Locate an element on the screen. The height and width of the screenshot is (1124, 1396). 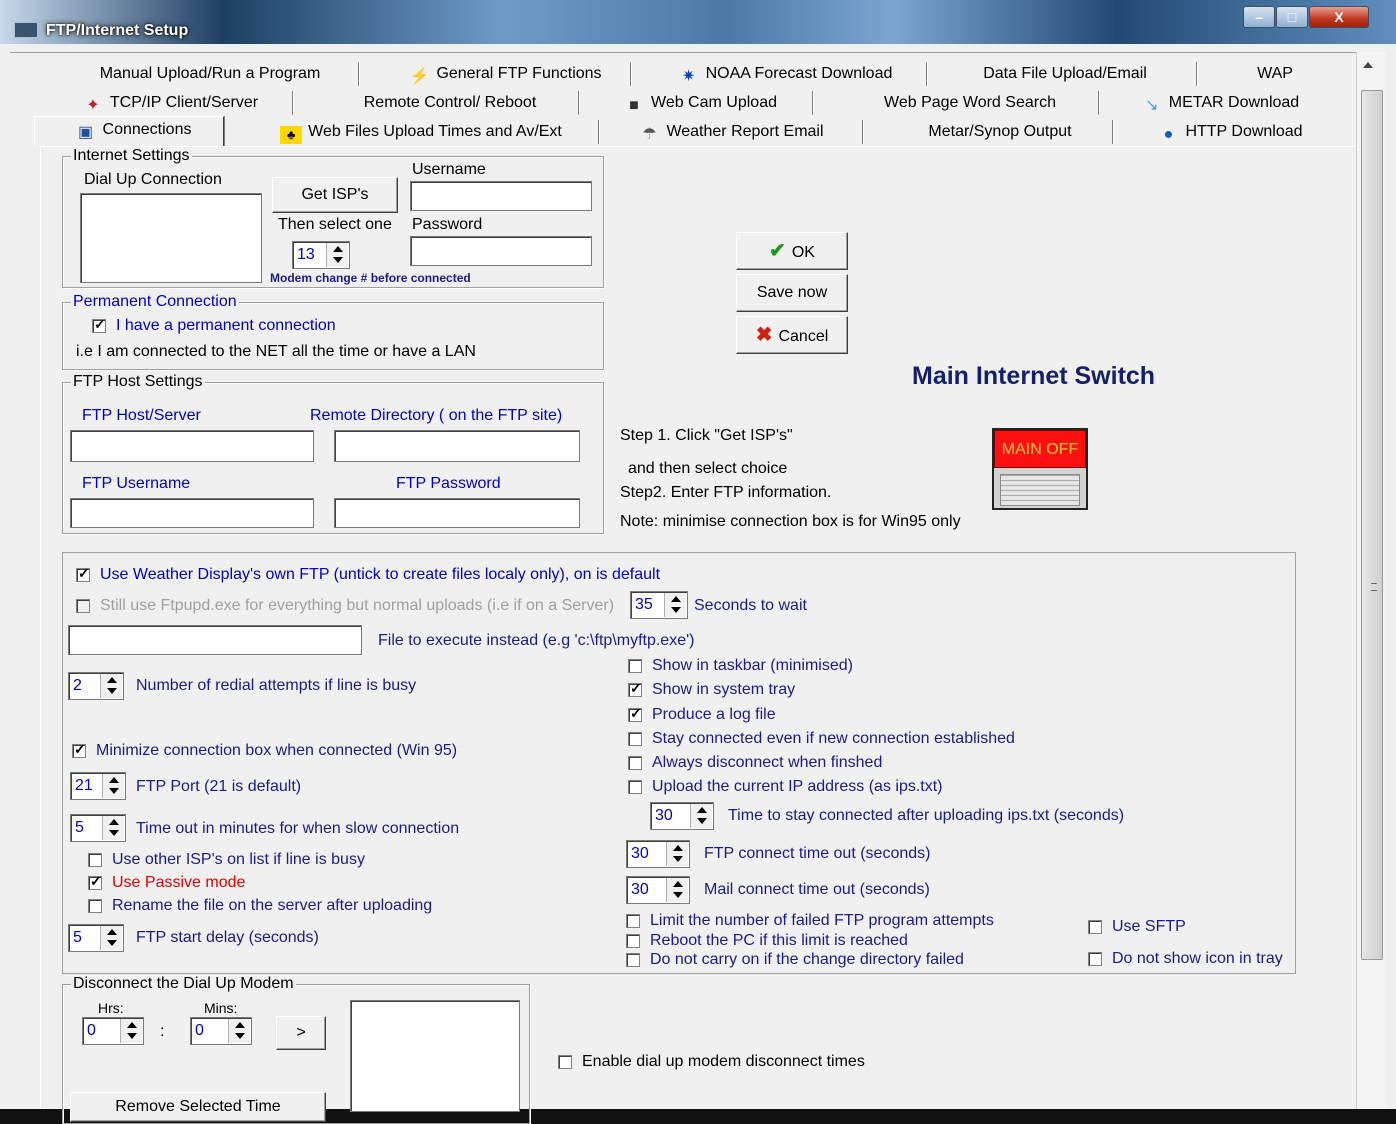
ftp-username-input is located at coordinates (192, 513).